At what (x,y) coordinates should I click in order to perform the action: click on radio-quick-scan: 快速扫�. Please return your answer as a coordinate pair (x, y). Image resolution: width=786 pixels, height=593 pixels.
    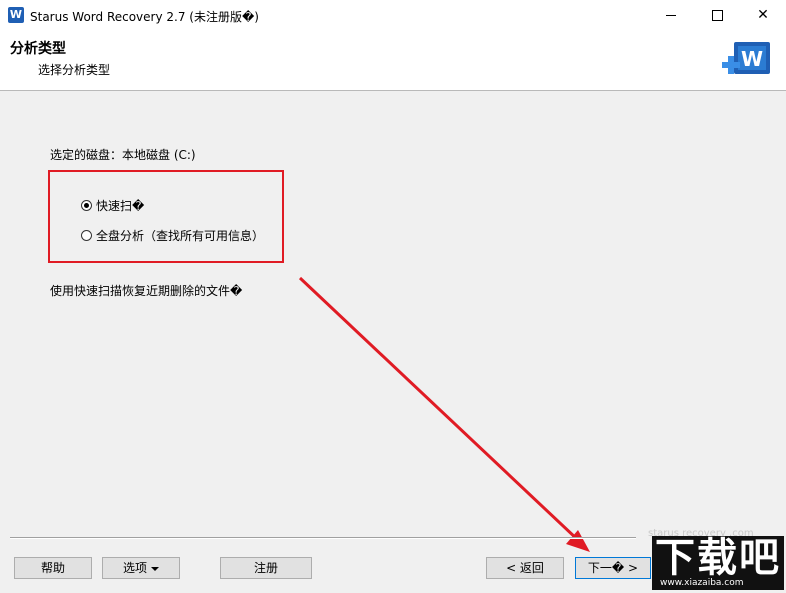
    Looking at the image, I should click on (112, 205).